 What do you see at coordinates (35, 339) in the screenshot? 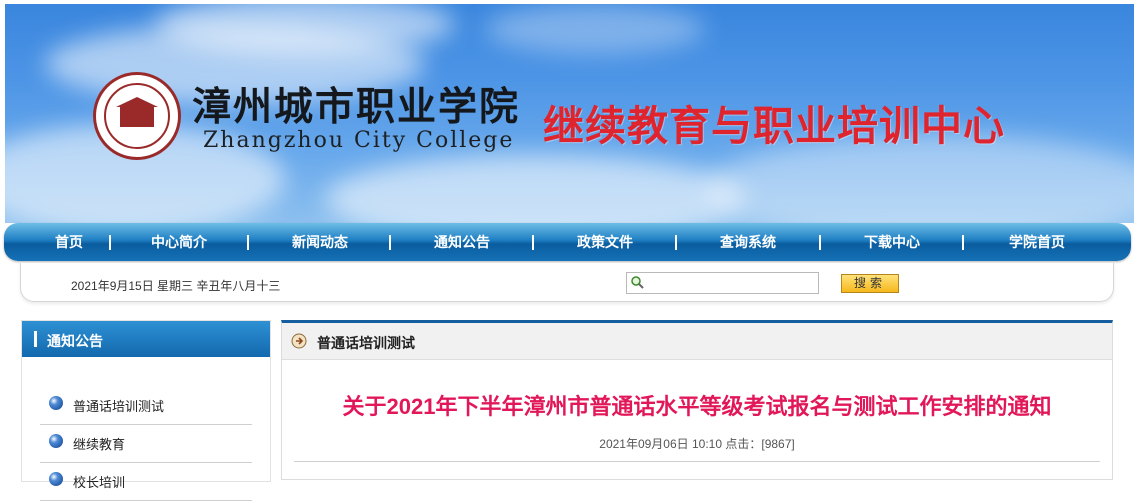
I see `sidebar-header-bar` at bounding box center [35, 339].